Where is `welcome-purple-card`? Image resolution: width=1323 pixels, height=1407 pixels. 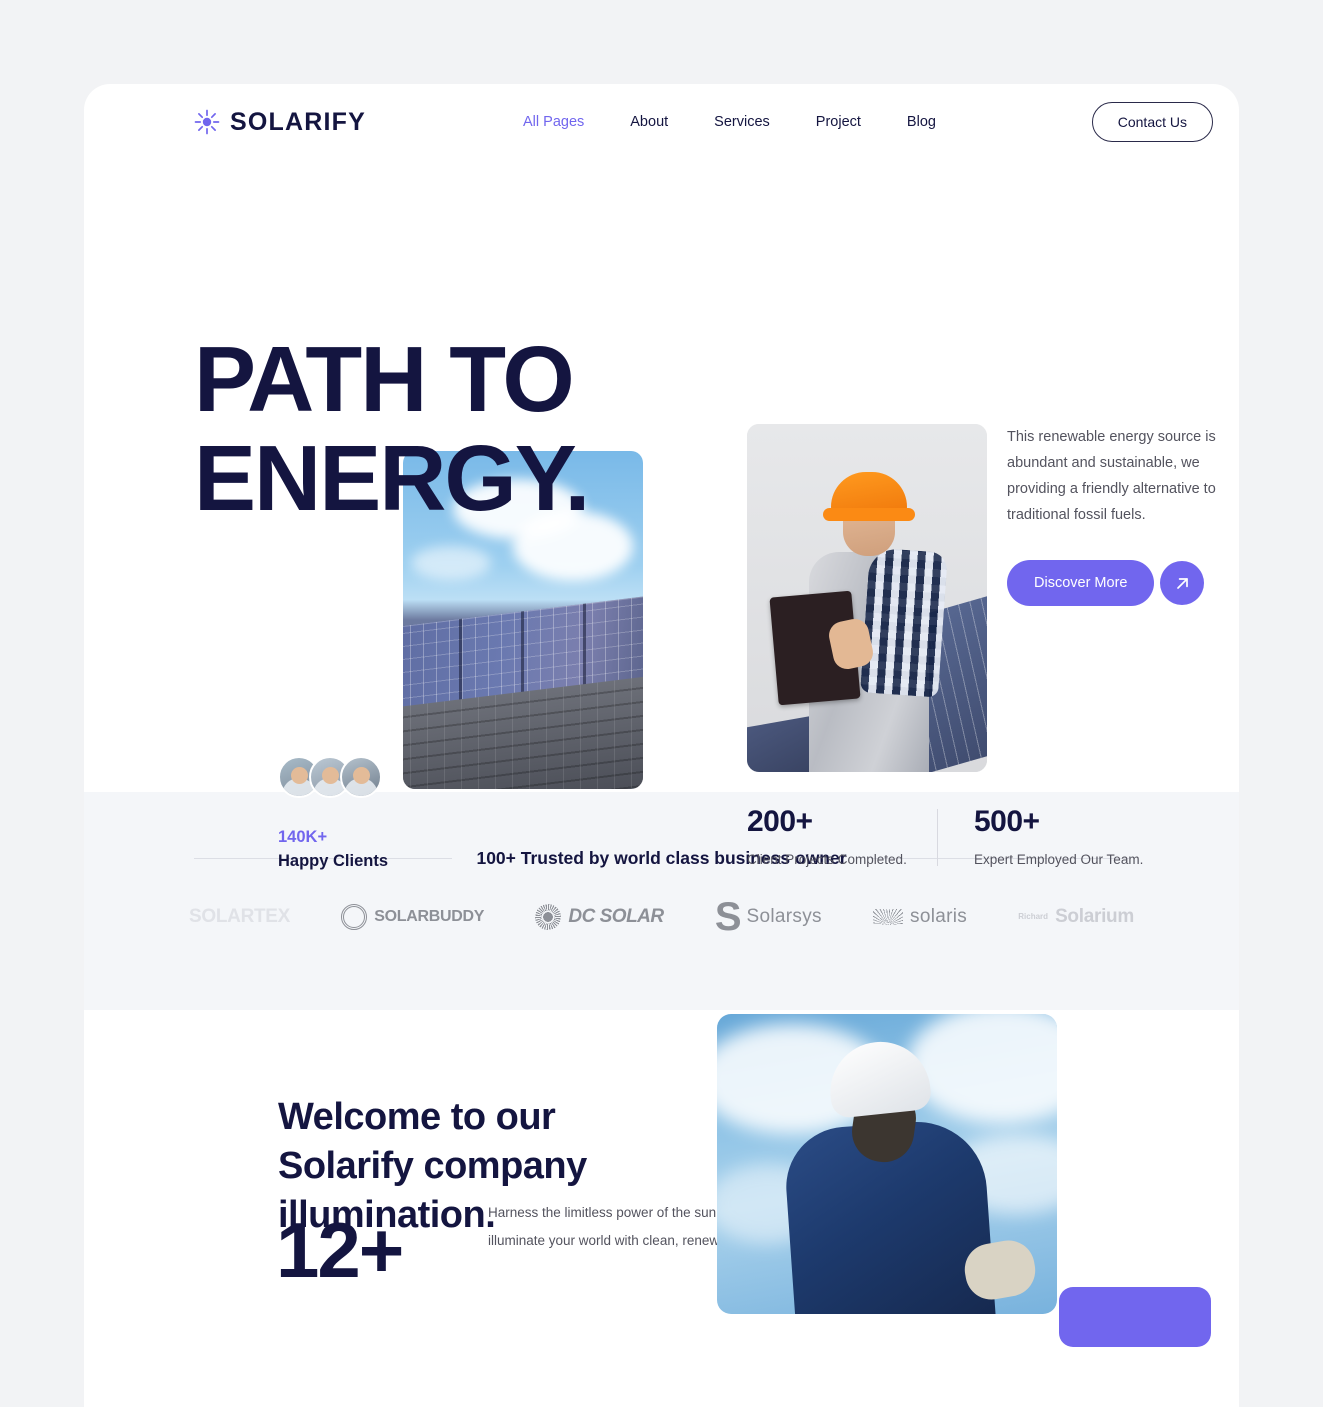
welcome-purple-card is located at coordinates (1135, 1317).